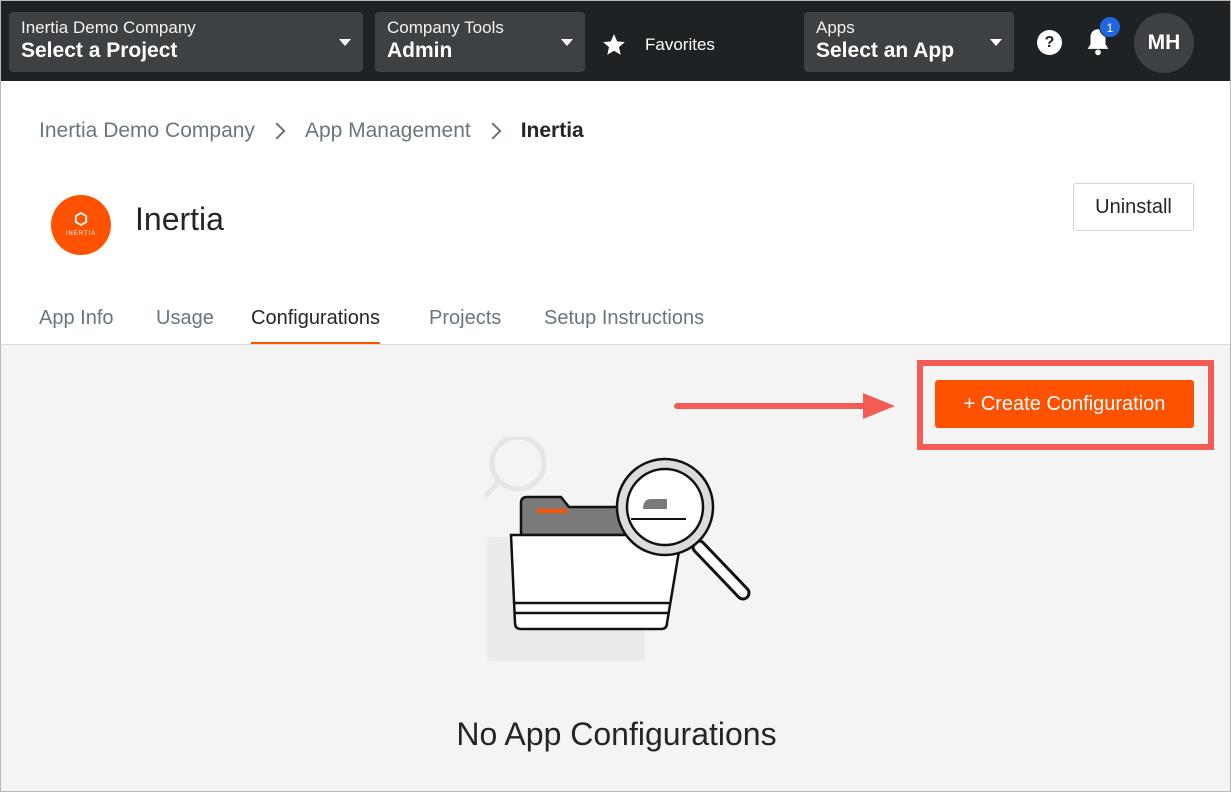 The image size is (1231, 792). Describe the element at coordinates (885, 50) in the screenshot. I see `apps-selector-value: Select an App` at that location.